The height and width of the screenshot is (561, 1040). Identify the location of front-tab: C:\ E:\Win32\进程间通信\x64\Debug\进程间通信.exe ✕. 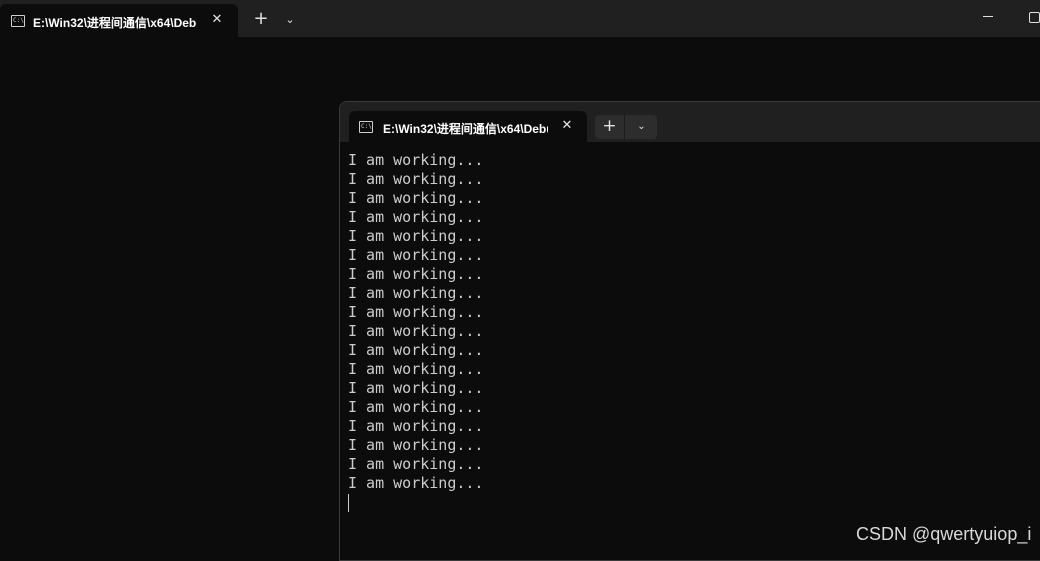
(468, 126).